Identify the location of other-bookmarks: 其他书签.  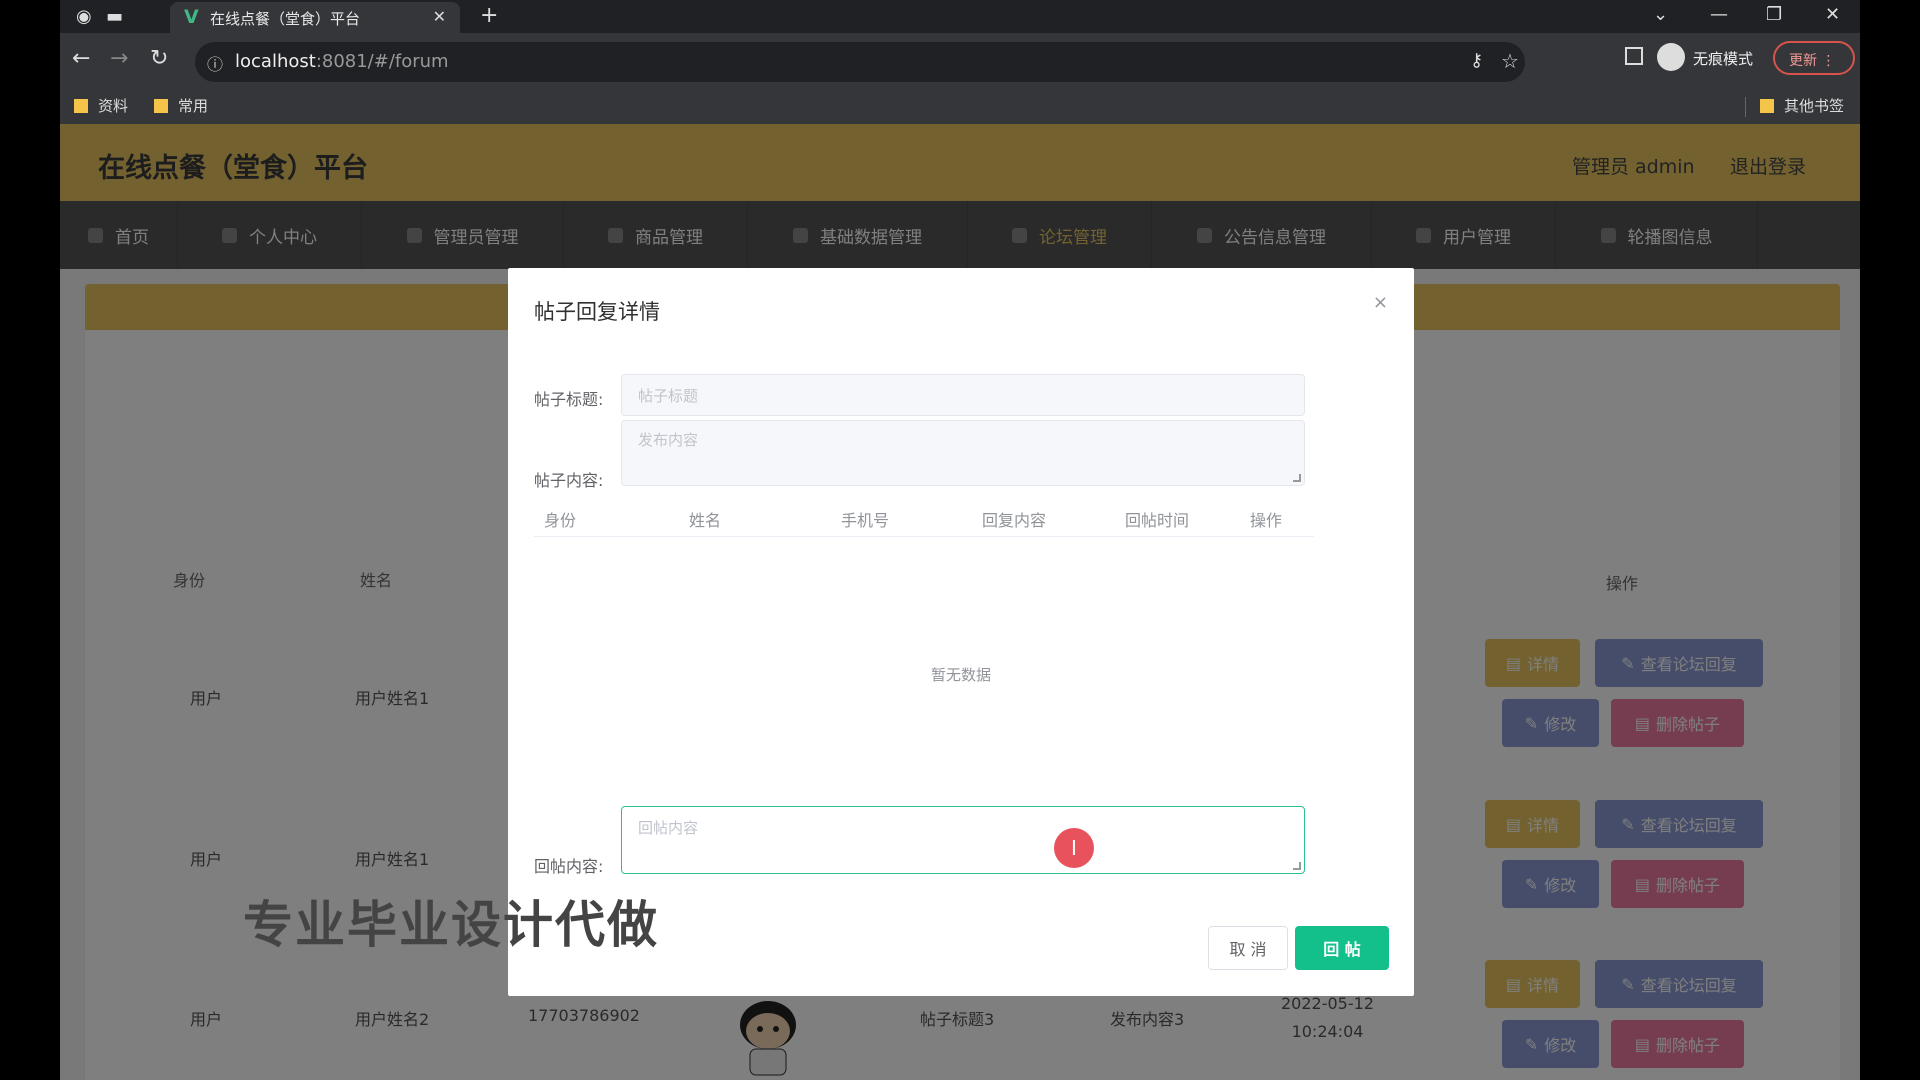
(1802, 105).